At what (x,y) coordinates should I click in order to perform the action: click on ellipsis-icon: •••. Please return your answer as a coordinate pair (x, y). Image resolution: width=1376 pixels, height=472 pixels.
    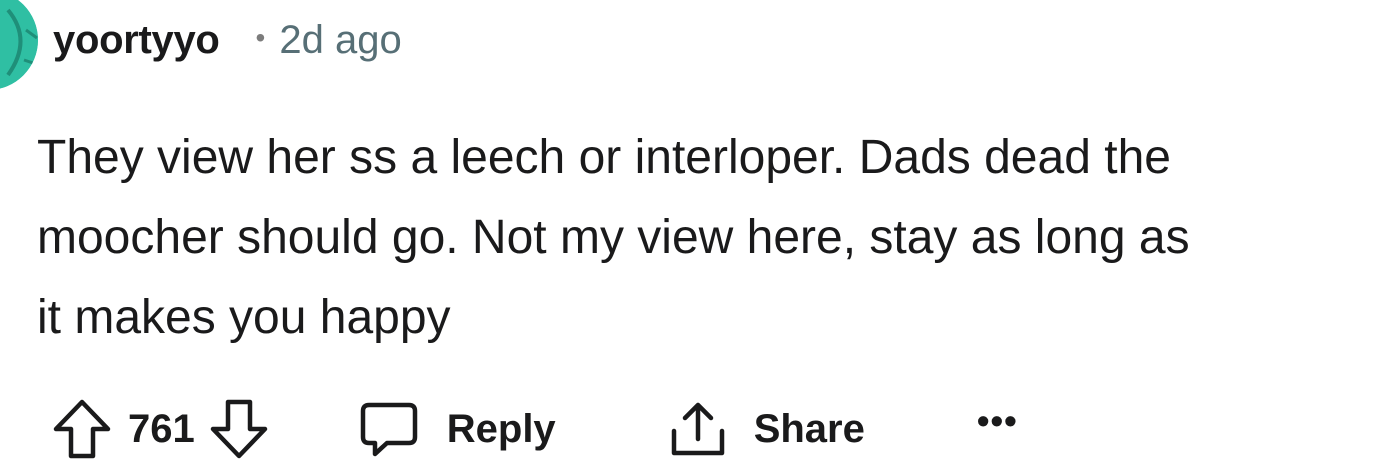
    Looking at the image, I should click on (997, 420).